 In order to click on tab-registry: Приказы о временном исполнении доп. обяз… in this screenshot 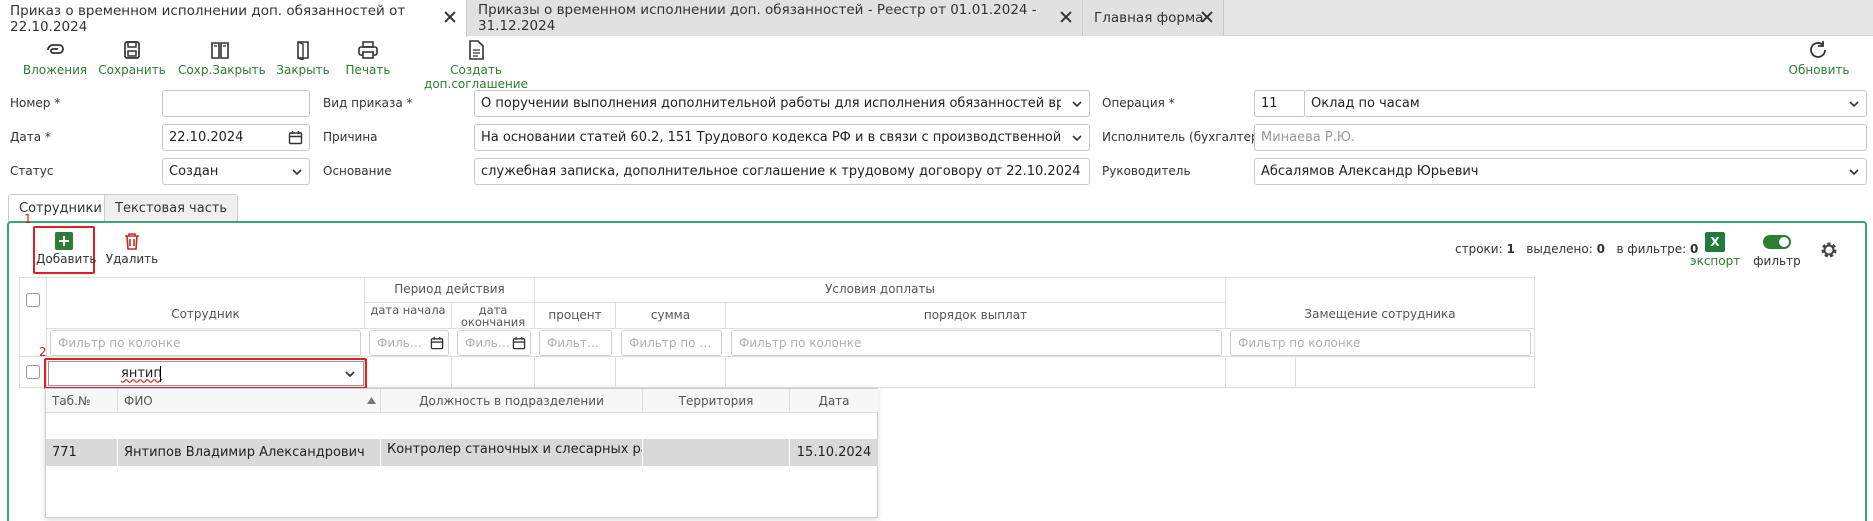, I will do `click(775, 18)`.